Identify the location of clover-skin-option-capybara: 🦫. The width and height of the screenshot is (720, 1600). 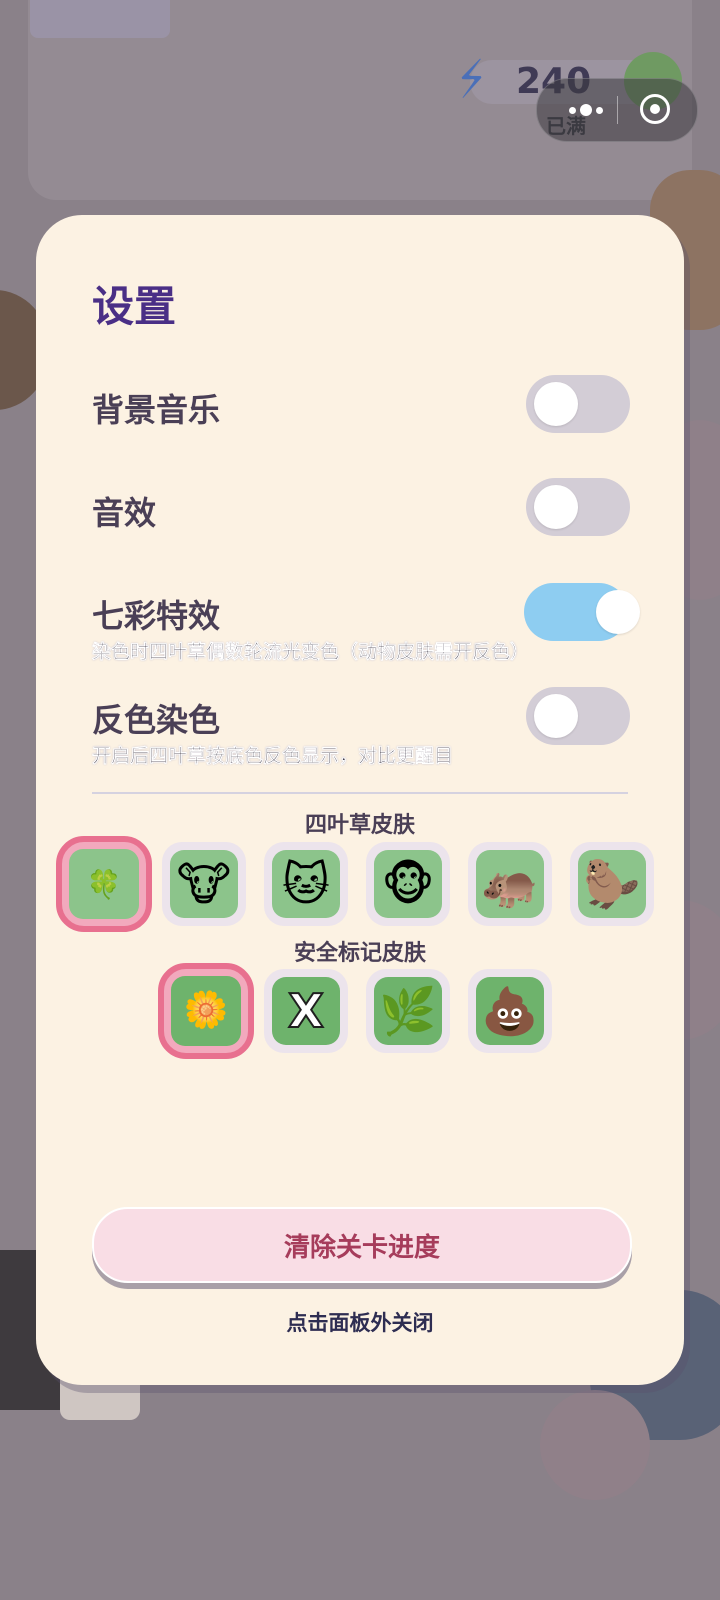
(612, 884).